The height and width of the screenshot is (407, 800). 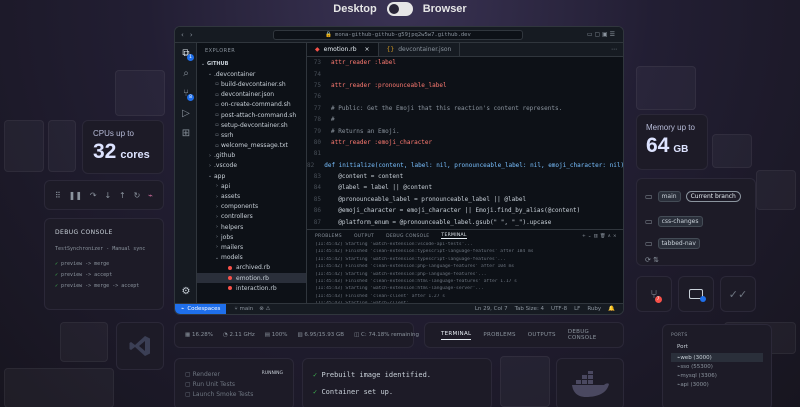 I want to click on tab-terminal: TERMINAL, so click(x=456, y=335).